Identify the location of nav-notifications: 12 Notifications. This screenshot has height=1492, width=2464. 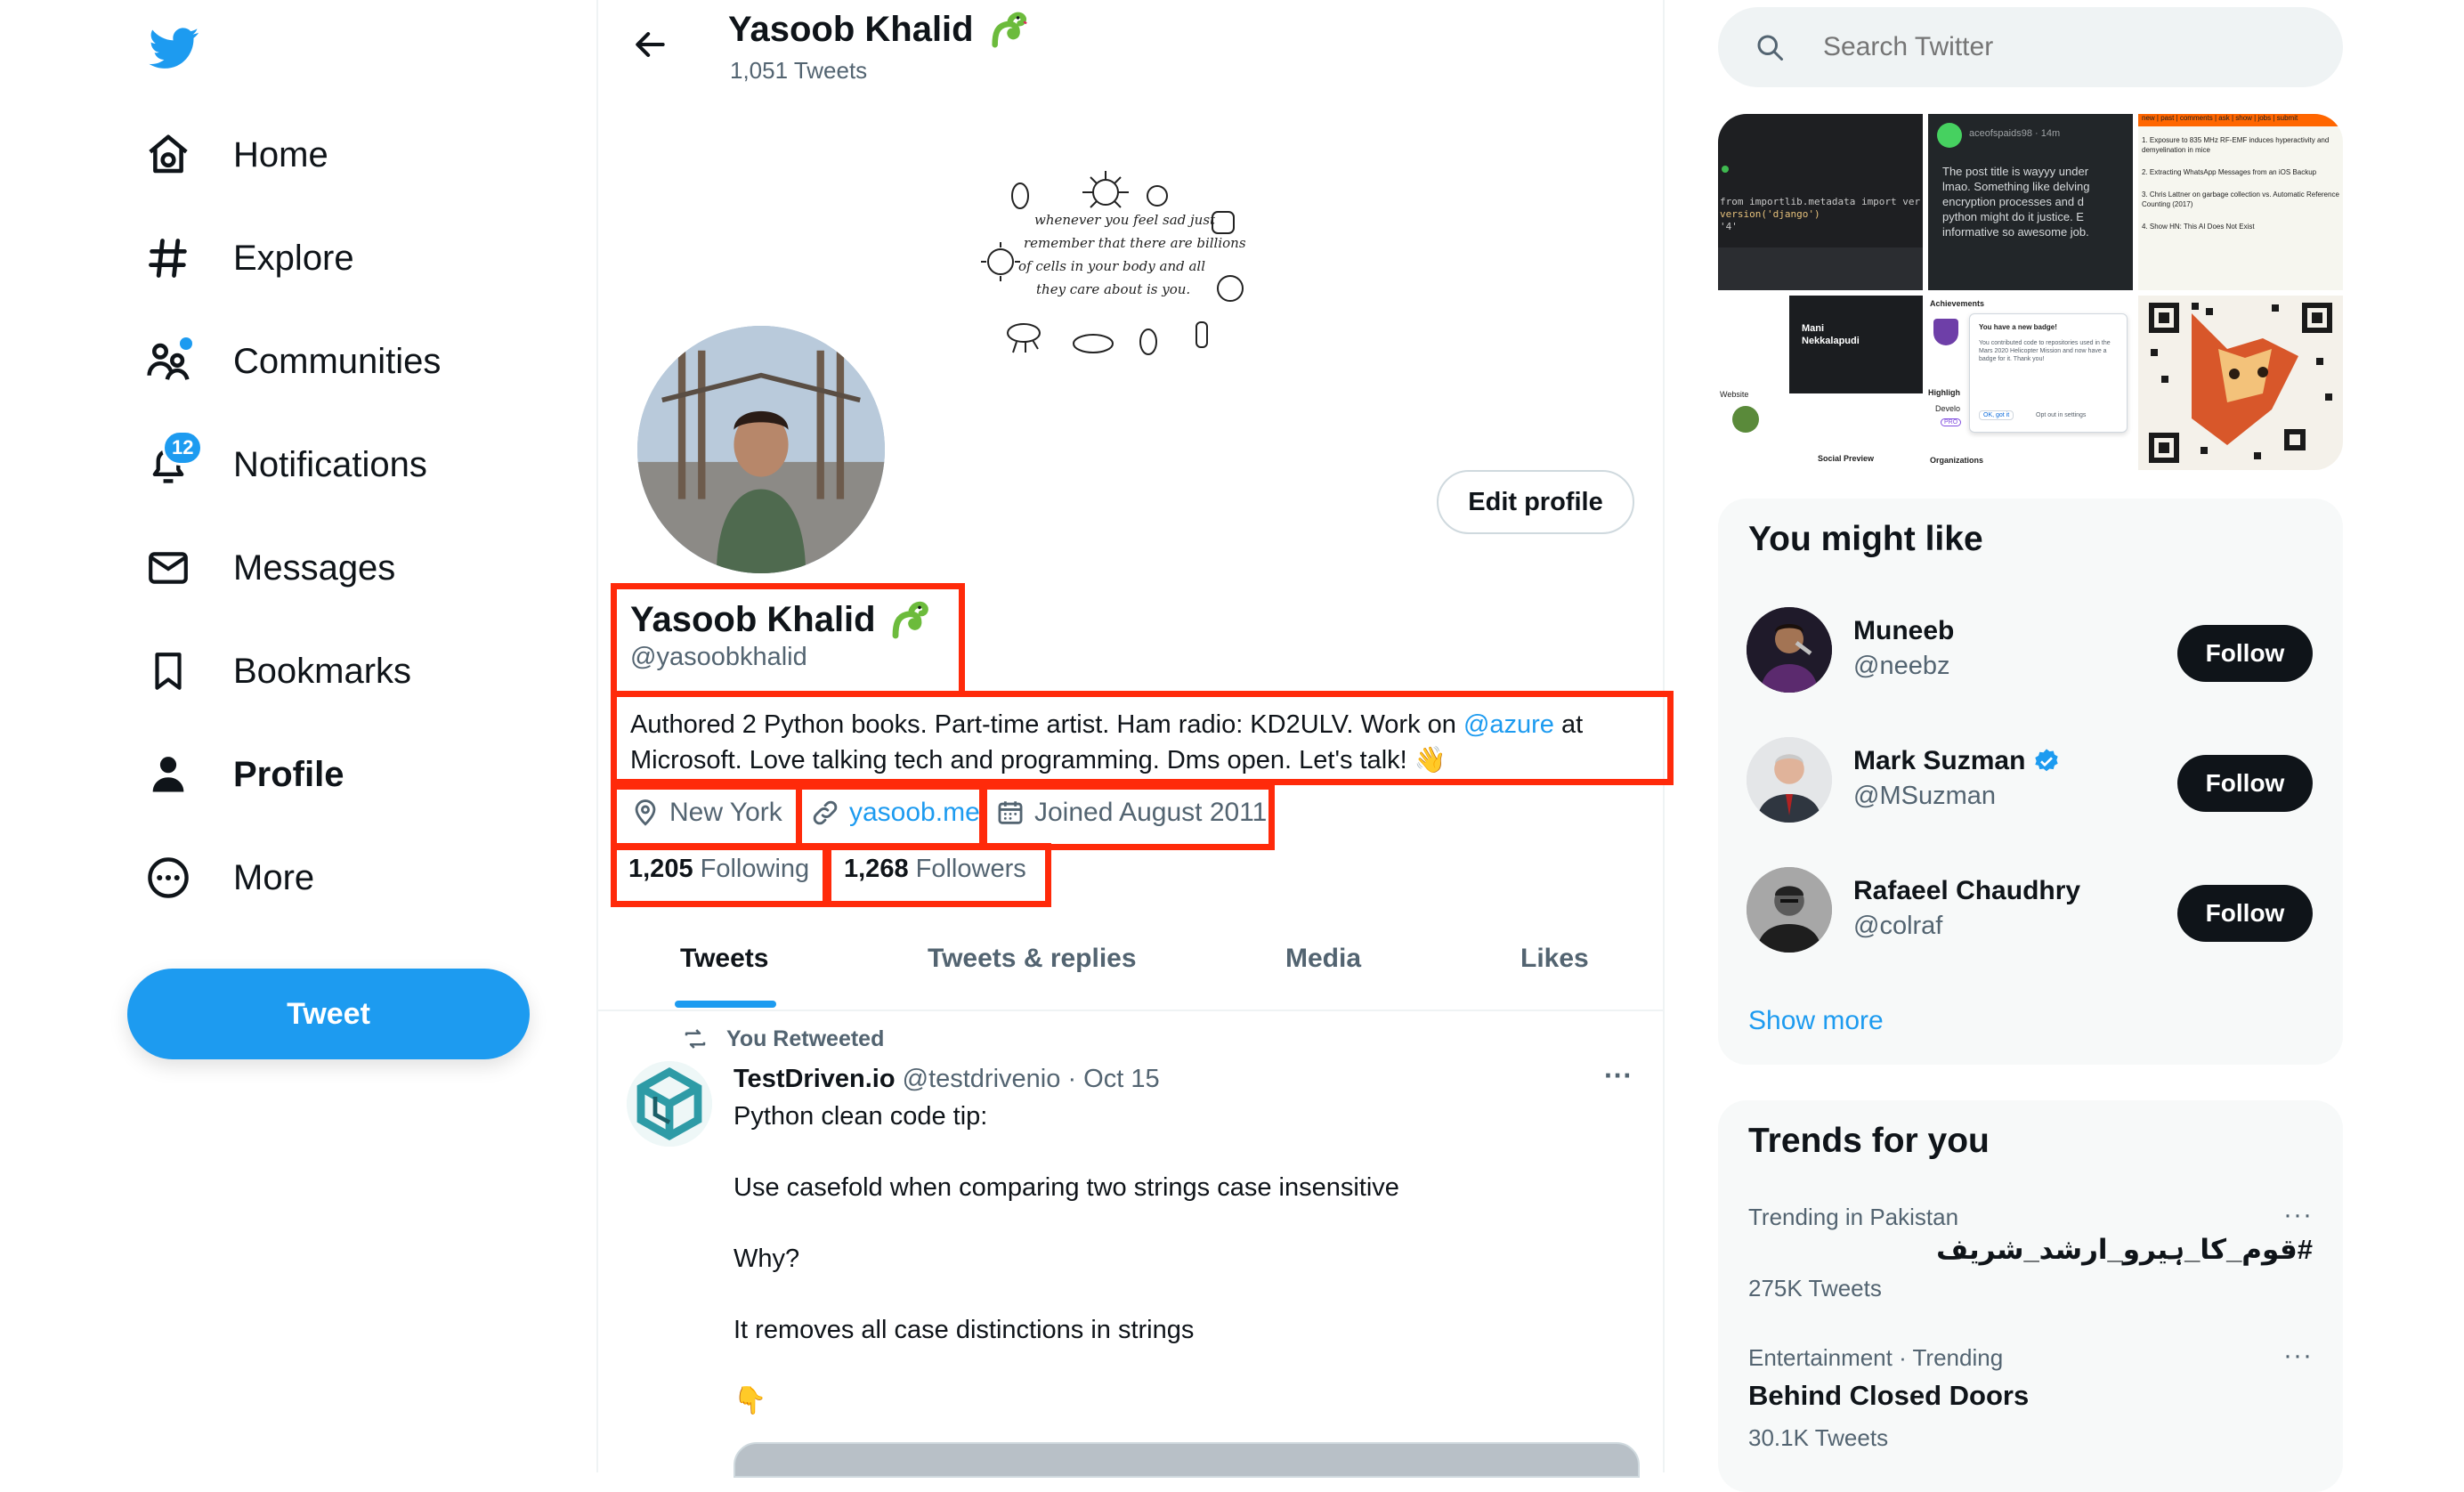
(284, 465).